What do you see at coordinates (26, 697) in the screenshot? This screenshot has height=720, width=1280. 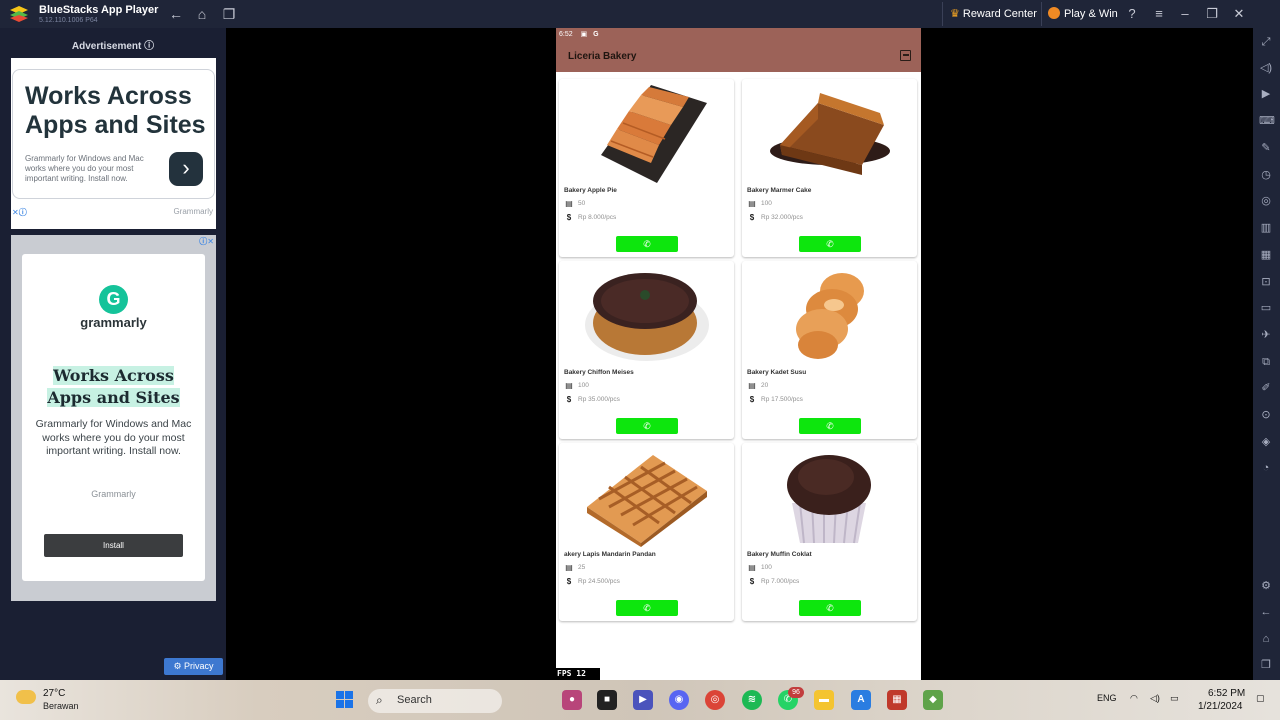 I see `weather-cloudy-icon` at bounding box center [26, 697].